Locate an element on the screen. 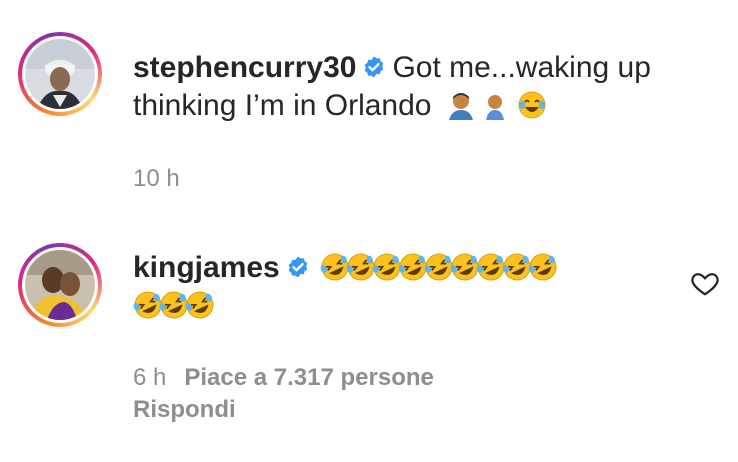  comment-meta: 6 h Piace a 7.317 persone is located at coordinates (283, 378).